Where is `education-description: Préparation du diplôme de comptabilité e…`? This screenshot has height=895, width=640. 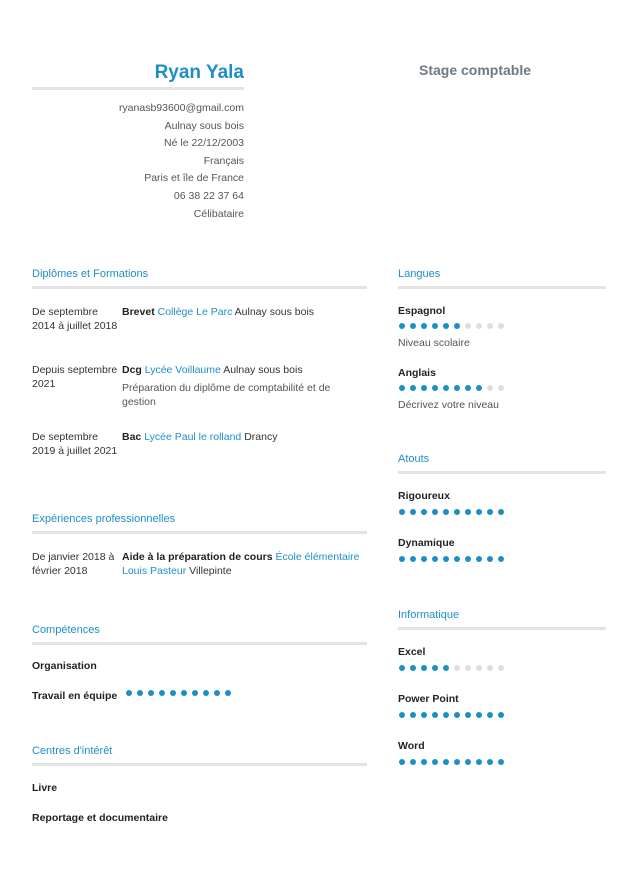 education-description: Préparation du diplôme de comptabilité e… is located at coordinates (226, 395).